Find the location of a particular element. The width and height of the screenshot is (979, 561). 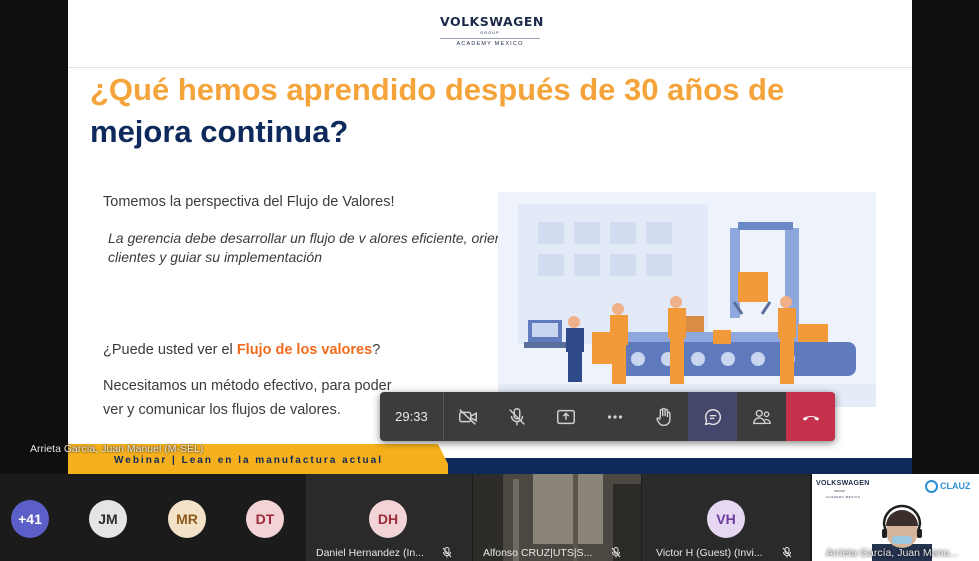

participant-avatar-mr: MR is located at coordinates (187, 519).